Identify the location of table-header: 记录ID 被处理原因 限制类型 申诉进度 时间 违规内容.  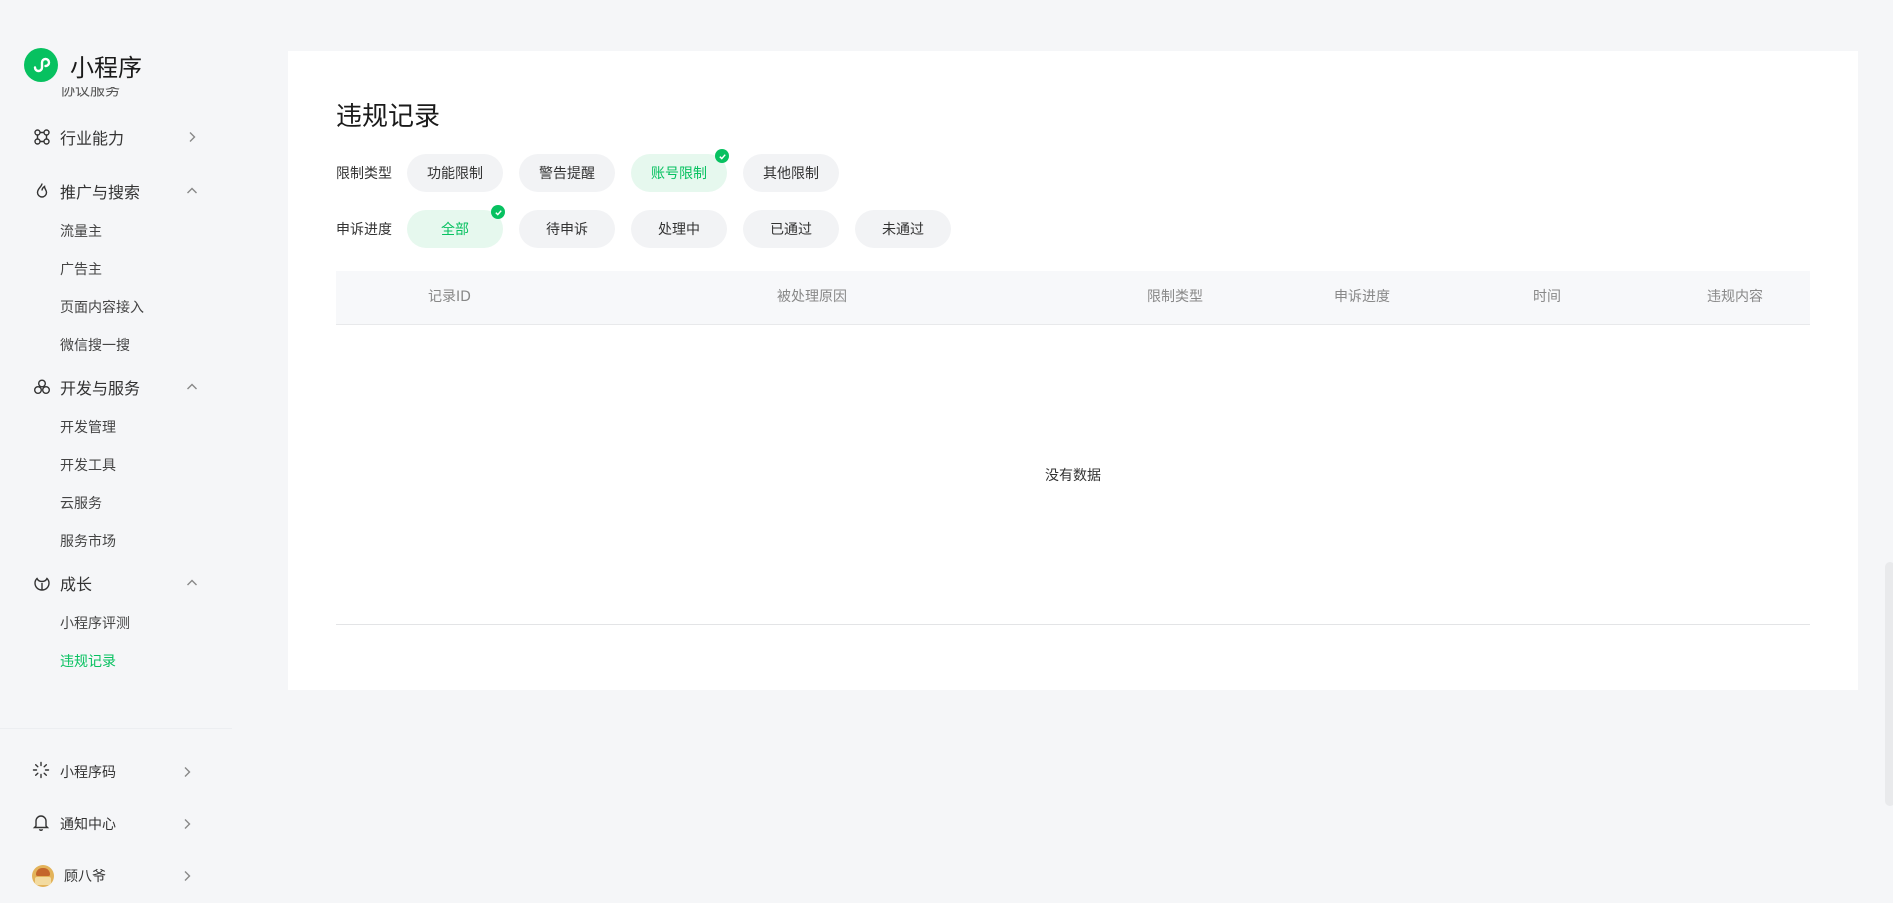
(1073, 298).